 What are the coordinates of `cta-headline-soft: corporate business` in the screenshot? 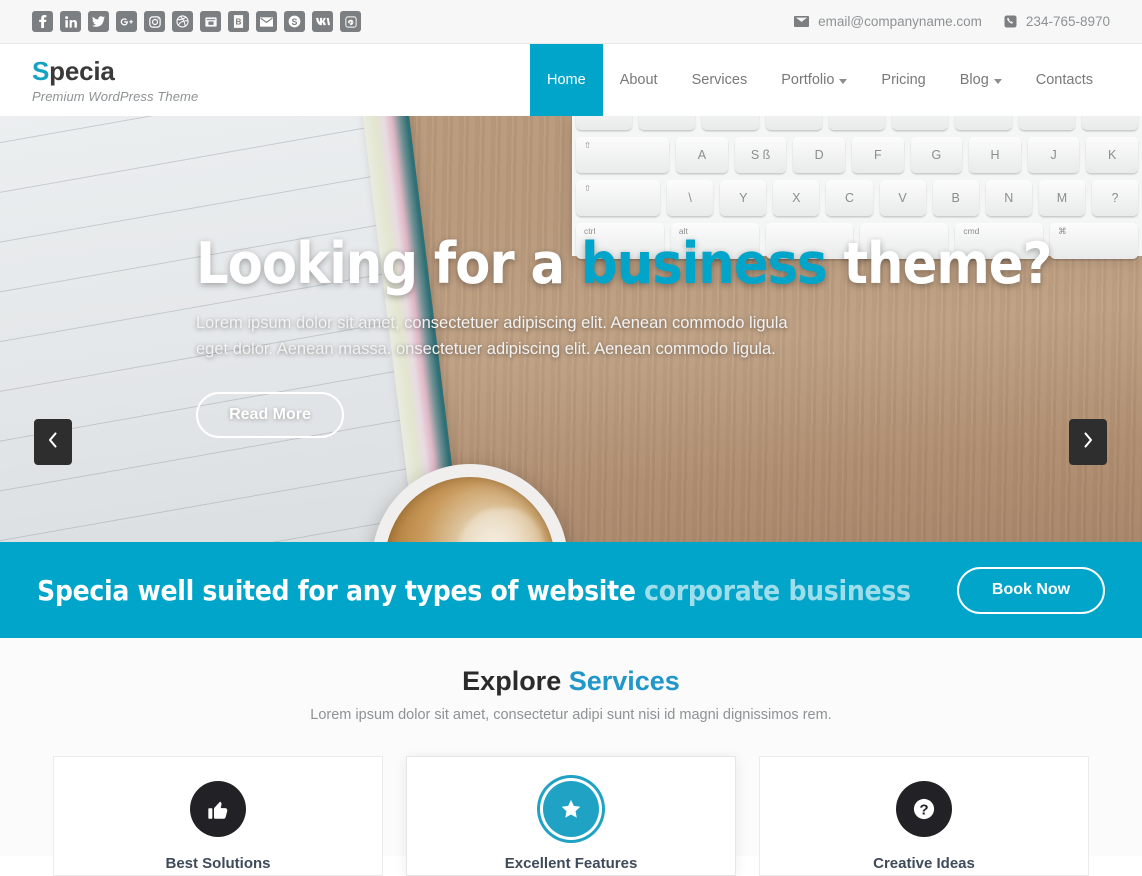 It's located at (777, 590).